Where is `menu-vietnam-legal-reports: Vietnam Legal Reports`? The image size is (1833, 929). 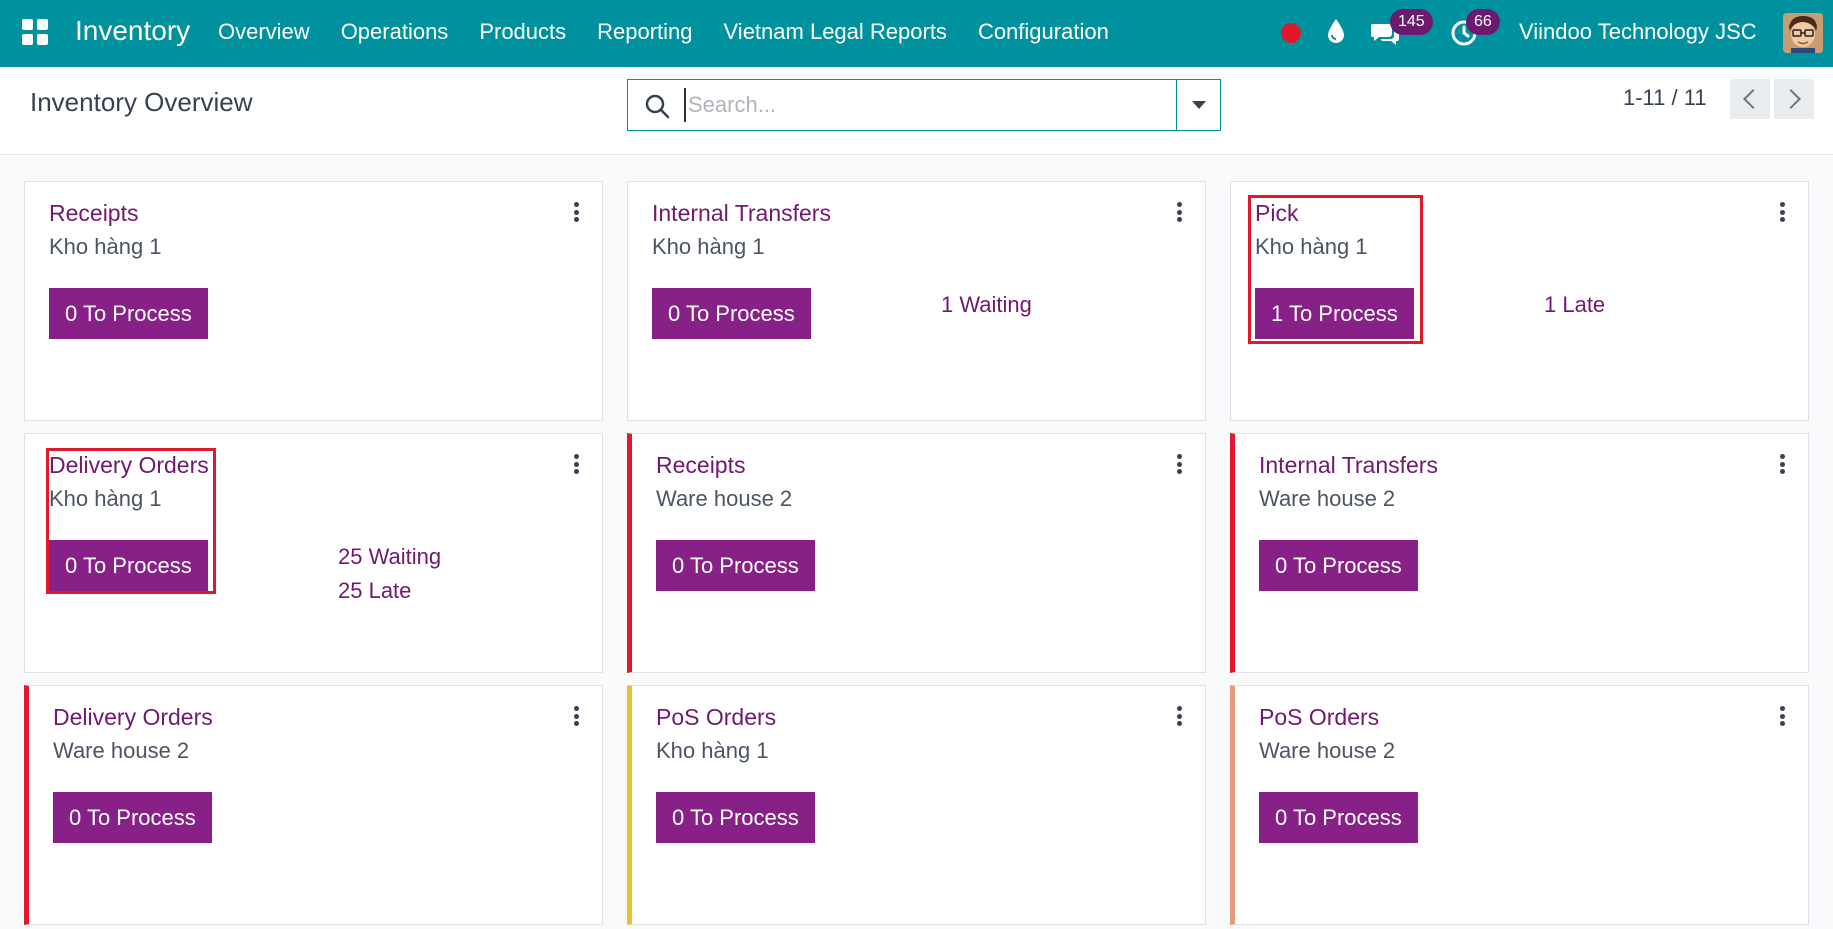
menu-vietnam-legal-reports: Vietnam Legal Reports is located at coordinates (835, 32).